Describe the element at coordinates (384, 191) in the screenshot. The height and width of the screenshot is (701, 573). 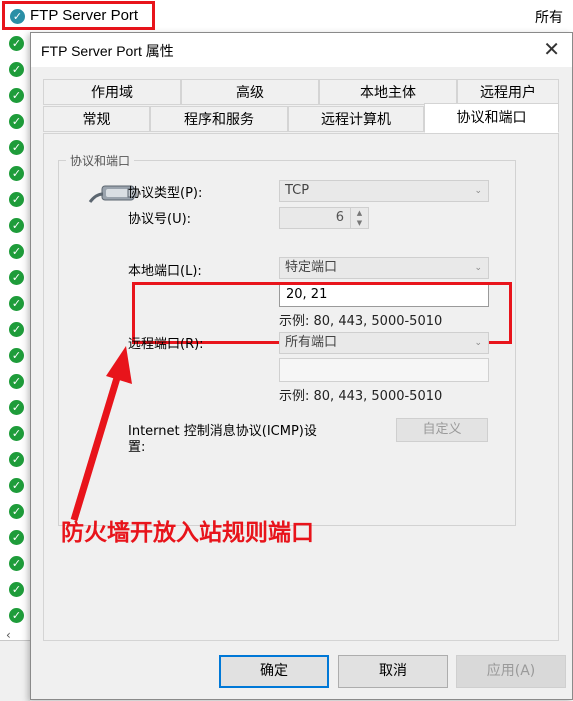
I see `protocol-type-select: TCP ⌄` at that location.